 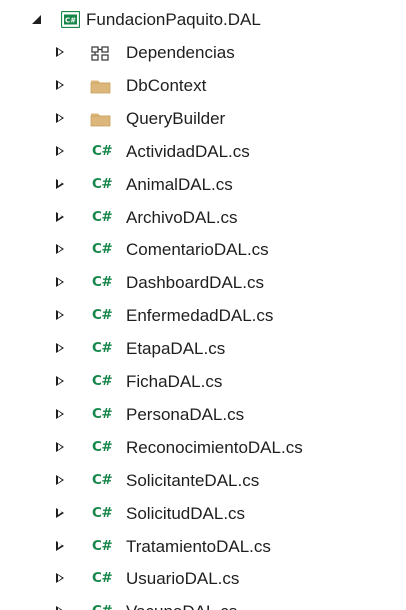 What do you see at coordinates (175, 118) in the screenshot?
I see `tree-item-label: QueryBuilder` at bounding box center [175, 118].